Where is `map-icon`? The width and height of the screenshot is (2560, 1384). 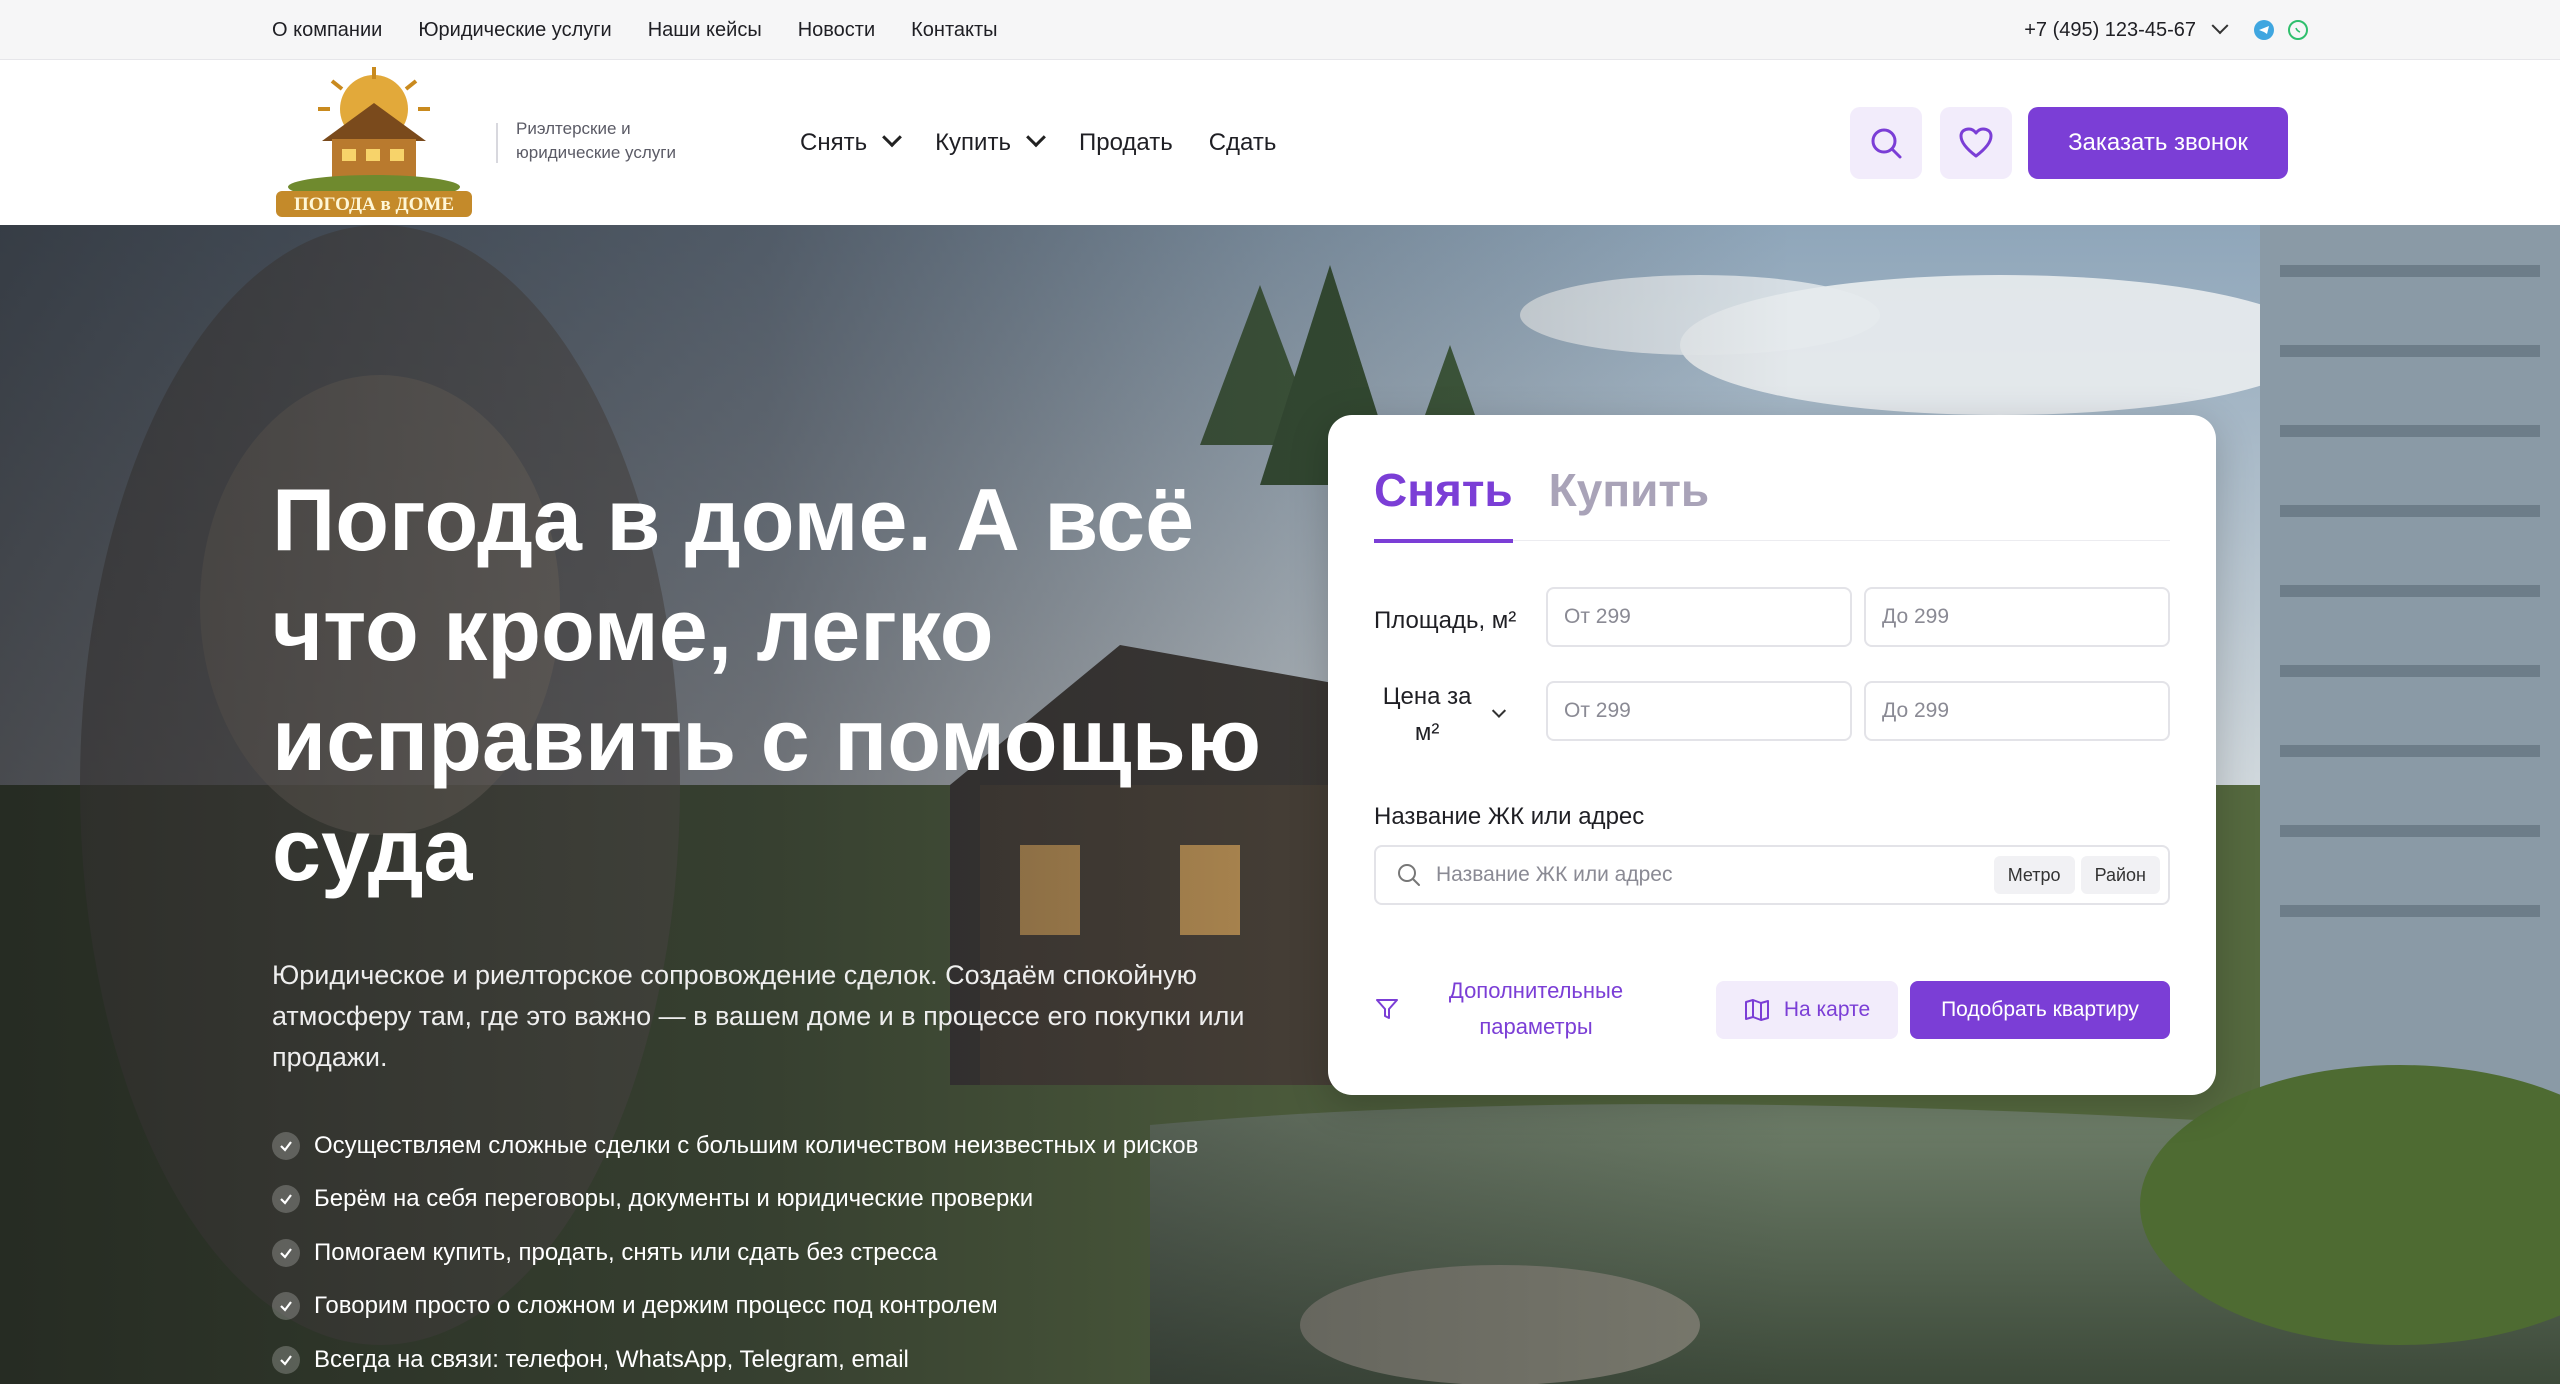 map-icon is located at coordinates (1756, 1010).